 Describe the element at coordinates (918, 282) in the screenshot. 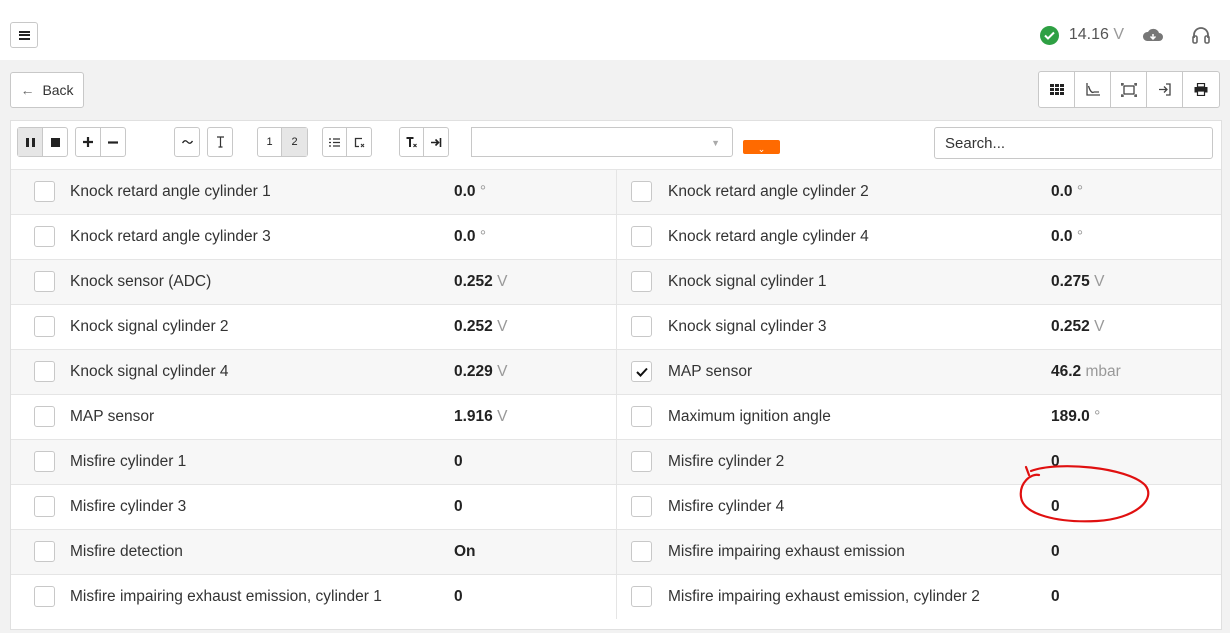

I see `parameter-cell: Knock signal cylinder 1 0.275 V` at that location.